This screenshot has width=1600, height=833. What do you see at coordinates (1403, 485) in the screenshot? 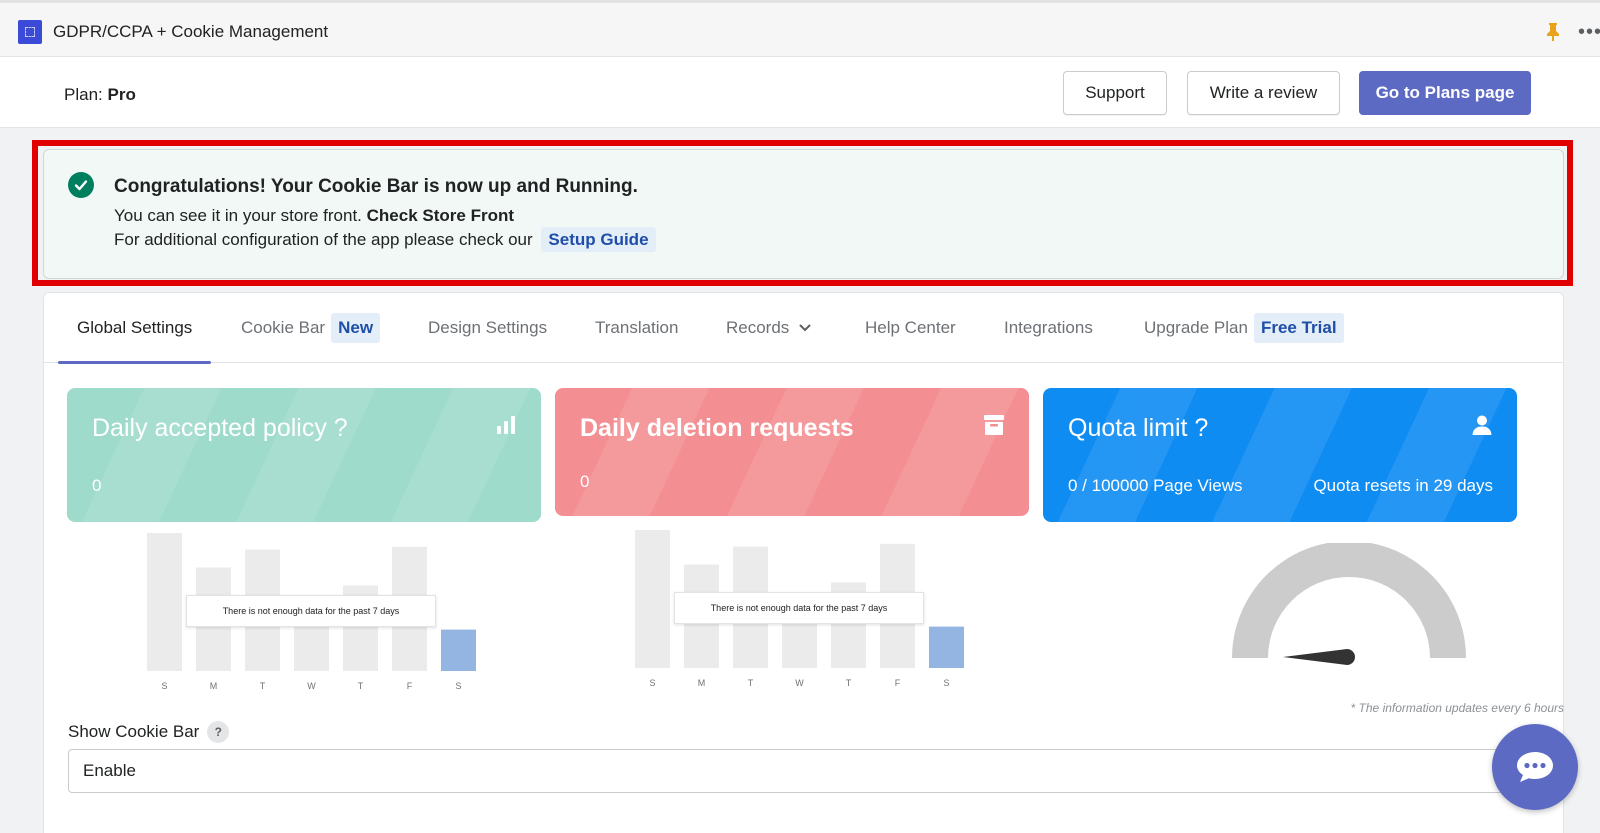
I see `quota-reset-text: Quota resets in 29 days` at bounding box center [1403, 485].